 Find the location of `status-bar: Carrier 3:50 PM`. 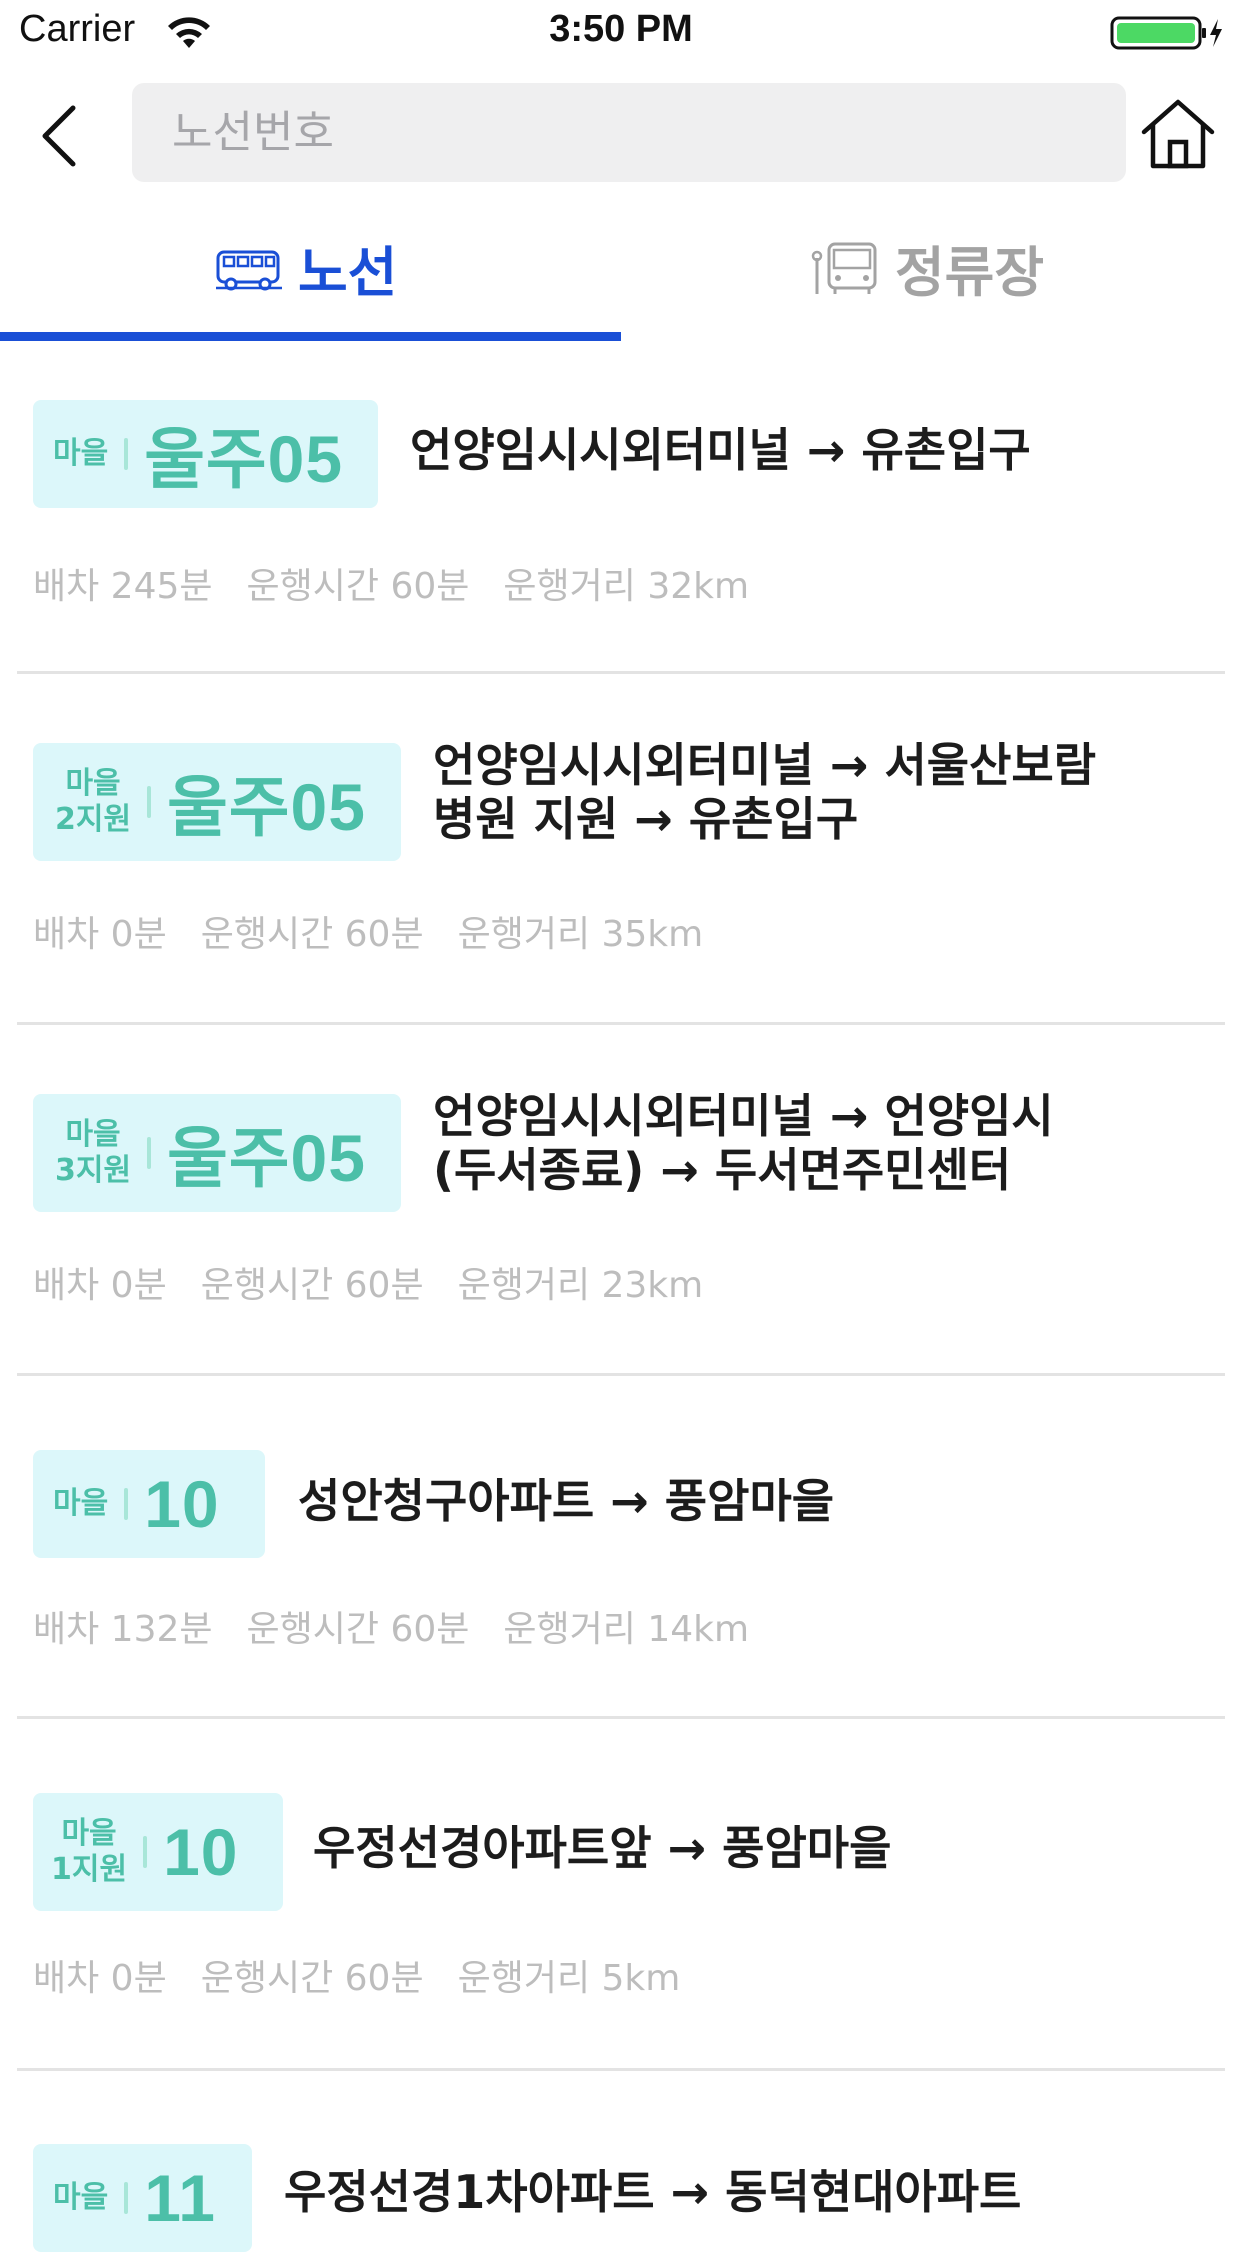

status-bar: Carrier 3:50 PM is located at coordinates (621, 33).